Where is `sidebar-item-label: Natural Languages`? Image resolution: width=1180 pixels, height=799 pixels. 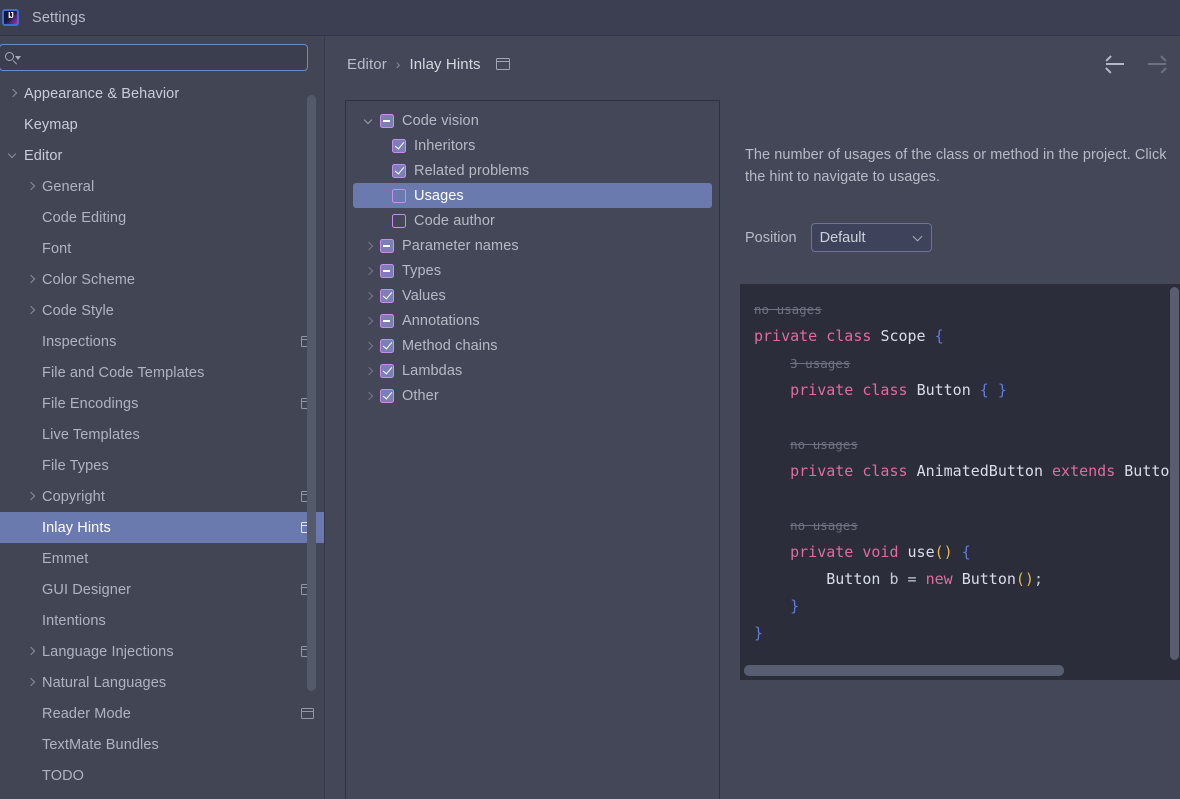
sidebar-item-label: Natural Languages is located at coordinates (104, 682).